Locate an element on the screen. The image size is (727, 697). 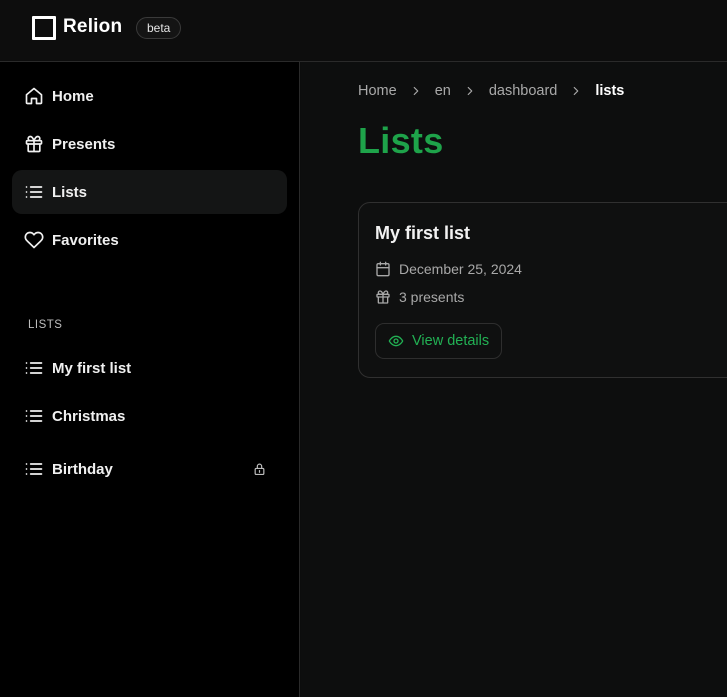
view-details-button: View details is located at coordinates (439, 341).